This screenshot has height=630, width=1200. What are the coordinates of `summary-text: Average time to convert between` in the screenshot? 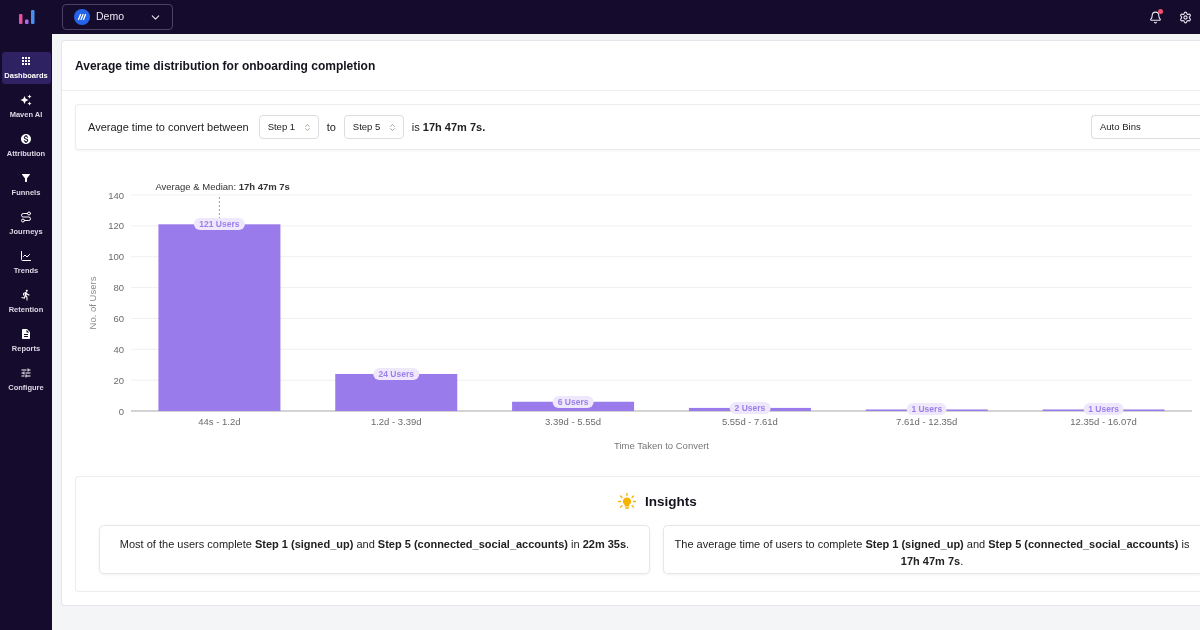 It's located at (168, 127).